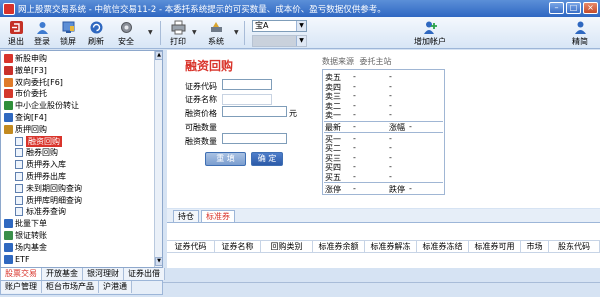 The width and height of the screenshot is (600, 297). What do you see at coordinates (287, 247) in the screenshot?
I see `column-header: 回购类别` at bounding box center [287, 247].